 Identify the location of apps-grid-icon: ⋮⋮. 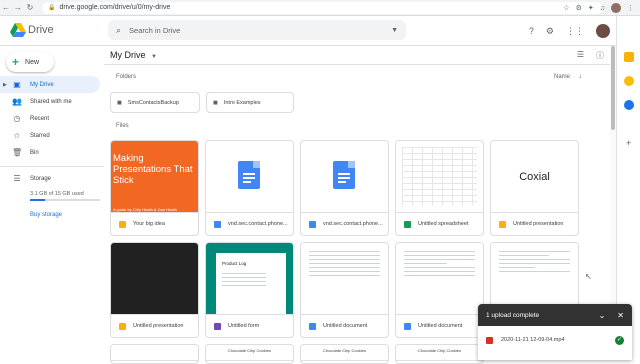
(575, 31).